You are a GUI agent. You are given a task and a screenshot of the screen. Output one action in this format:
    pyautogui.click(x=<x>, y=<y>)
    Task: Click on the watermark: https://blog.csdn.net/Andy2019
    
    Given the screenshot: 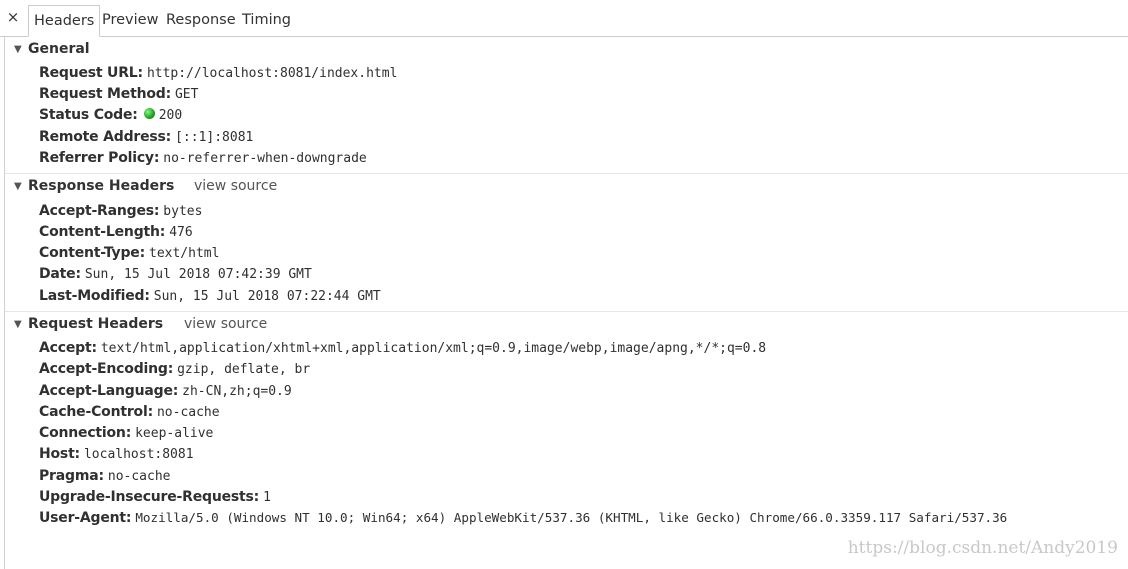 What is the action you would take?
    pyautogui.click(x=982, y=548)
    